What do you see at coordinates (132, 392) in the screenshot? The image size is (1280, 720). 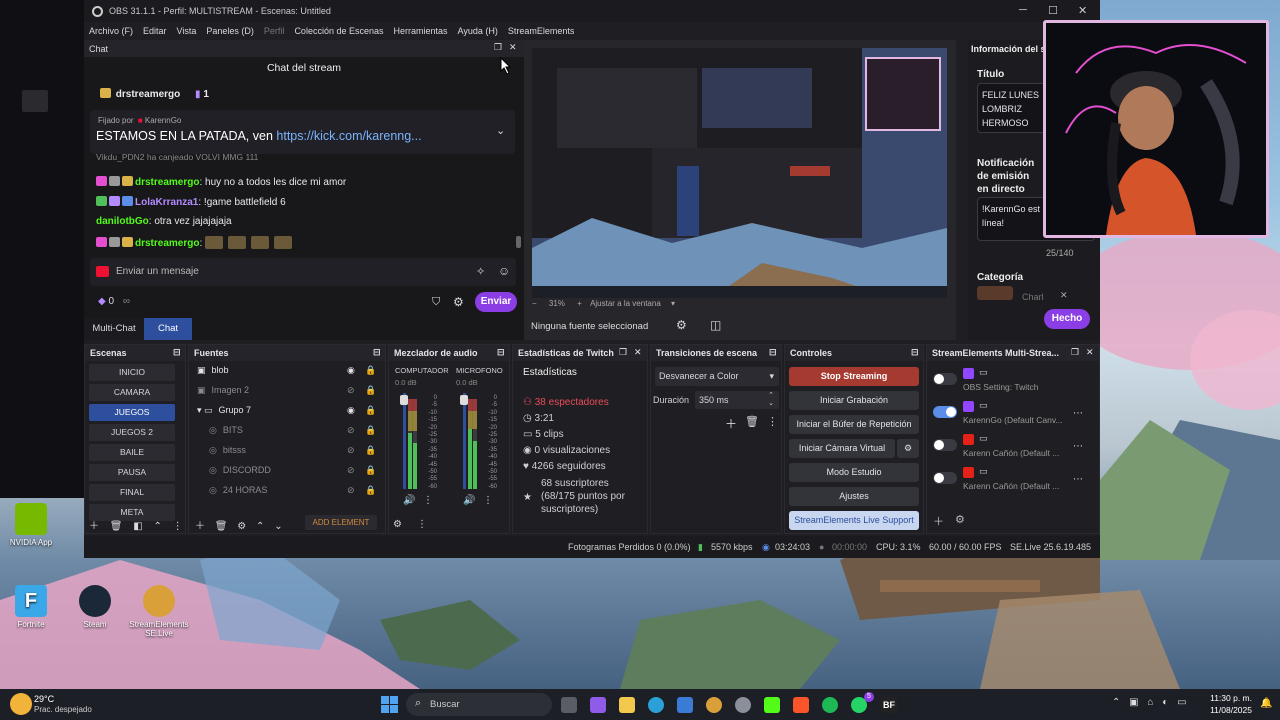 I see `scene-item: CAMARA` at bounding box center [132, 392].